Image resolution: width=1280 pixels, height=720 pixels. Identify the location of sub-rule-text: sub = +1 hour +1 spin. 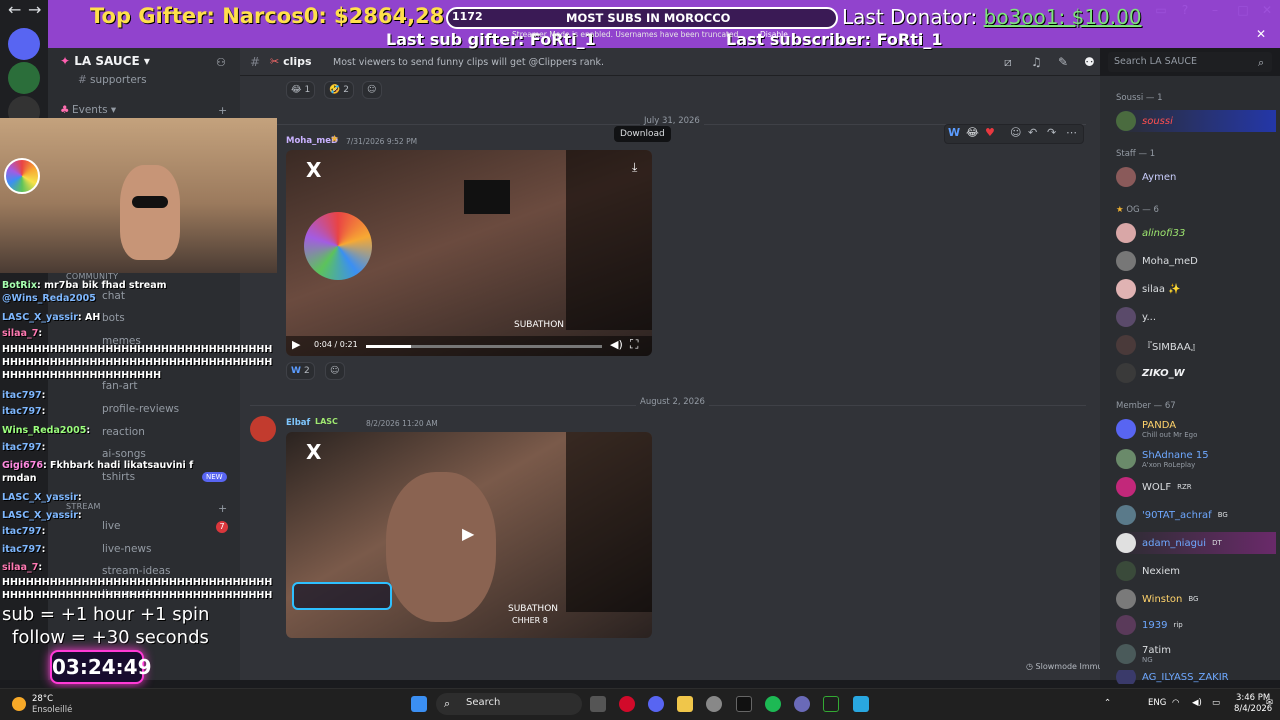
(106, 614).